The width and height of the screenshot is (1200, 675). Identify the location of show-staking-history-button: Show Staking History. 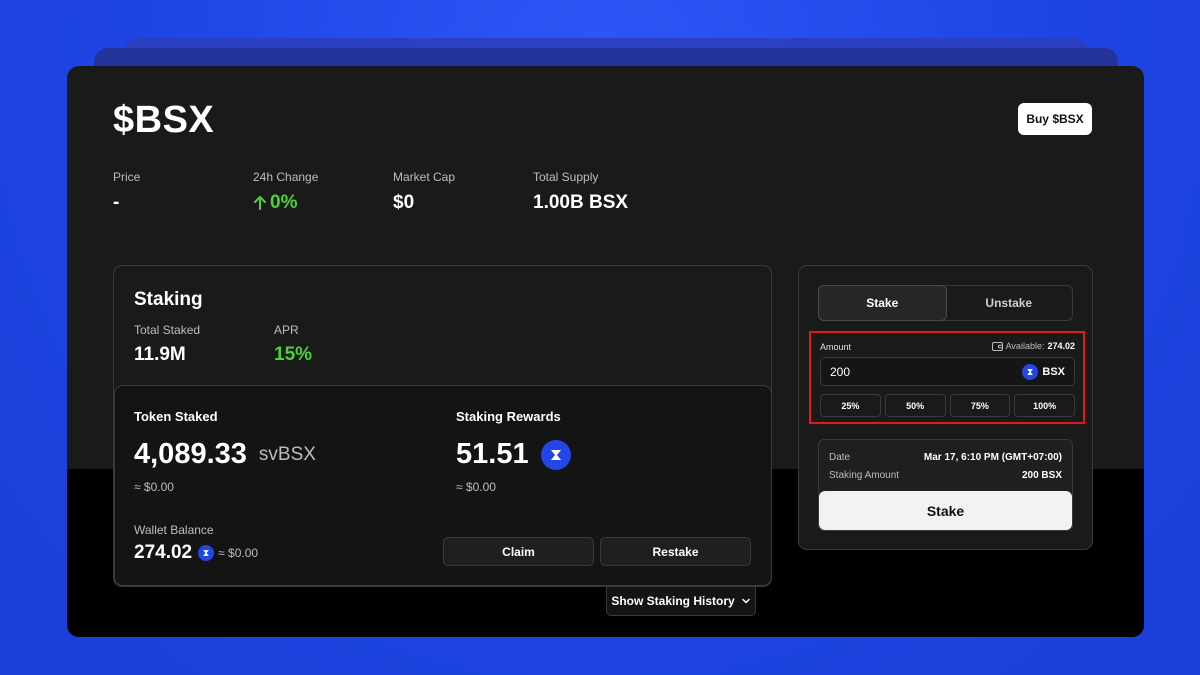
(681, 601).